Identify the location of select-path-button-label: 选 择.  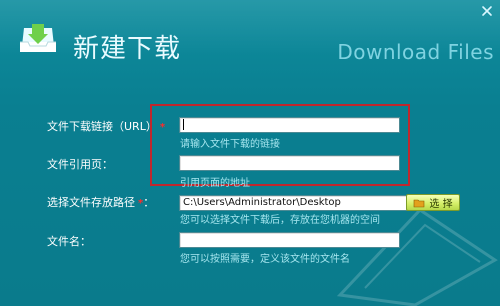
(441, 204).